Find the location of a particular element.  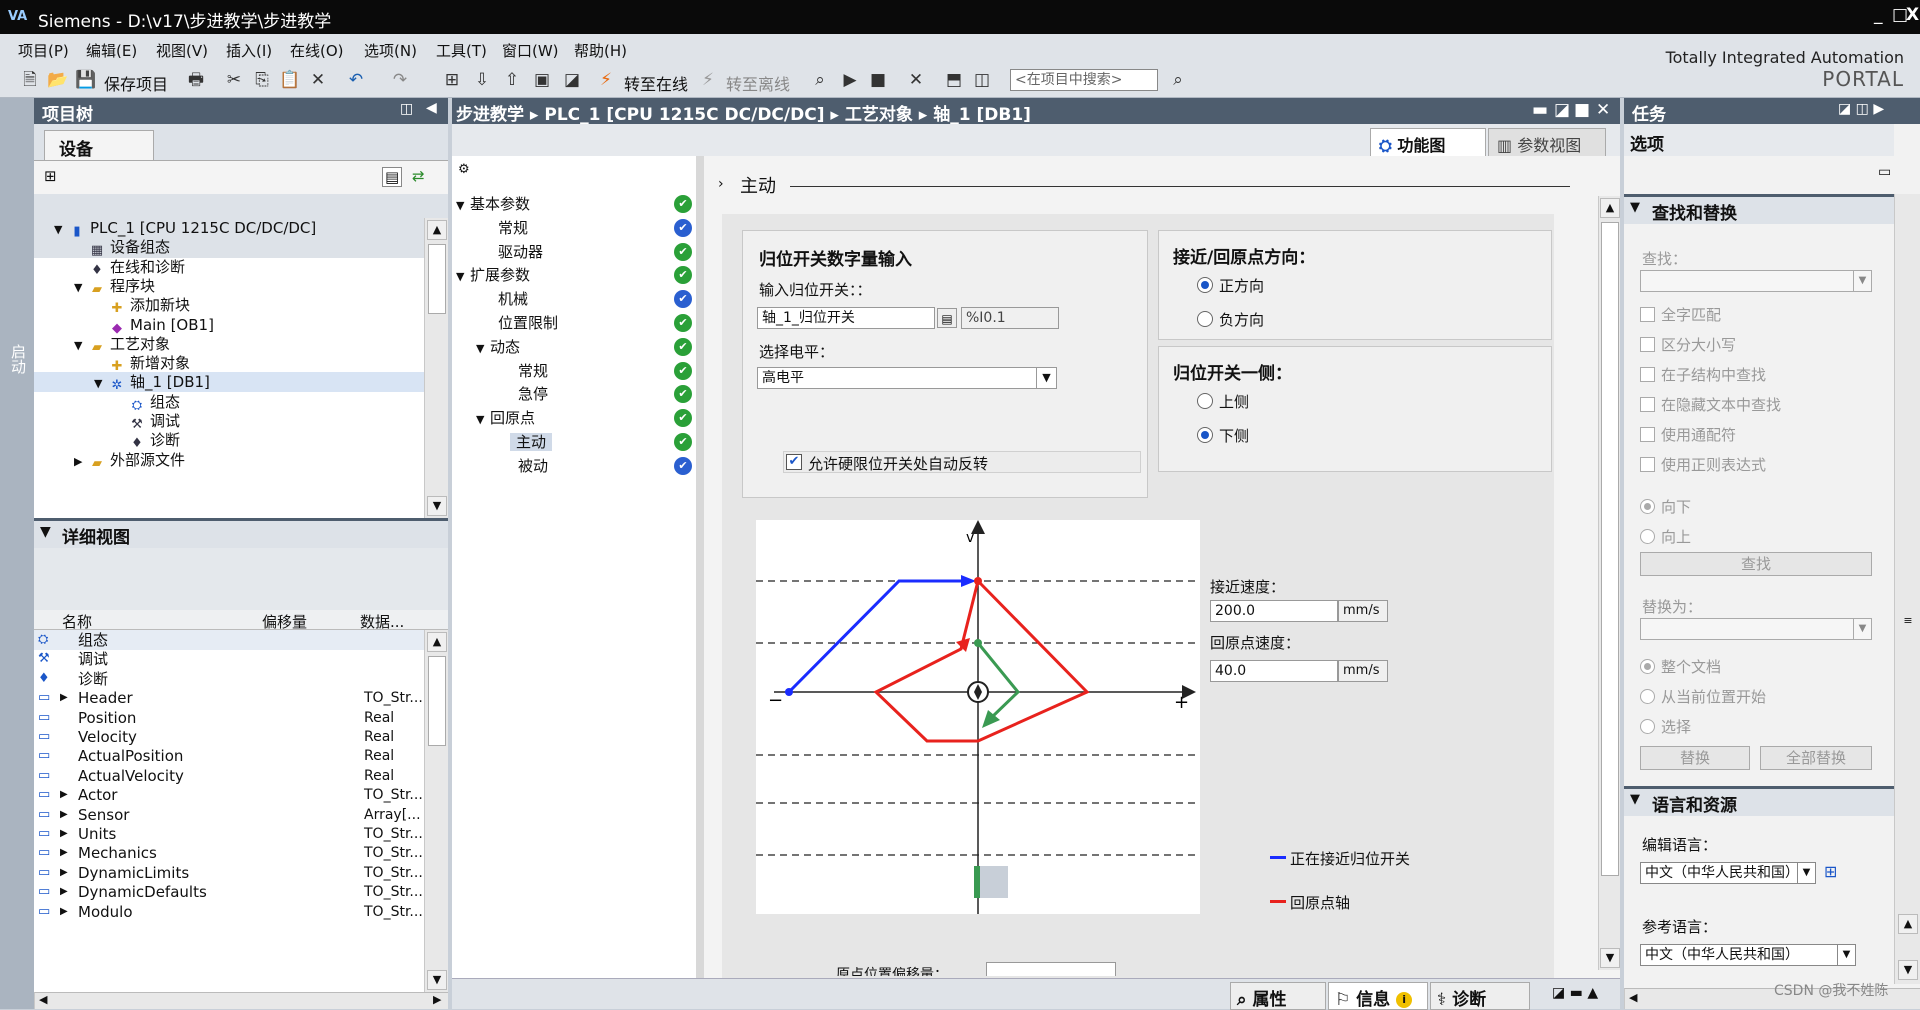

split-horizontal-icon: ⬒ is located at coordinates (954, 80).